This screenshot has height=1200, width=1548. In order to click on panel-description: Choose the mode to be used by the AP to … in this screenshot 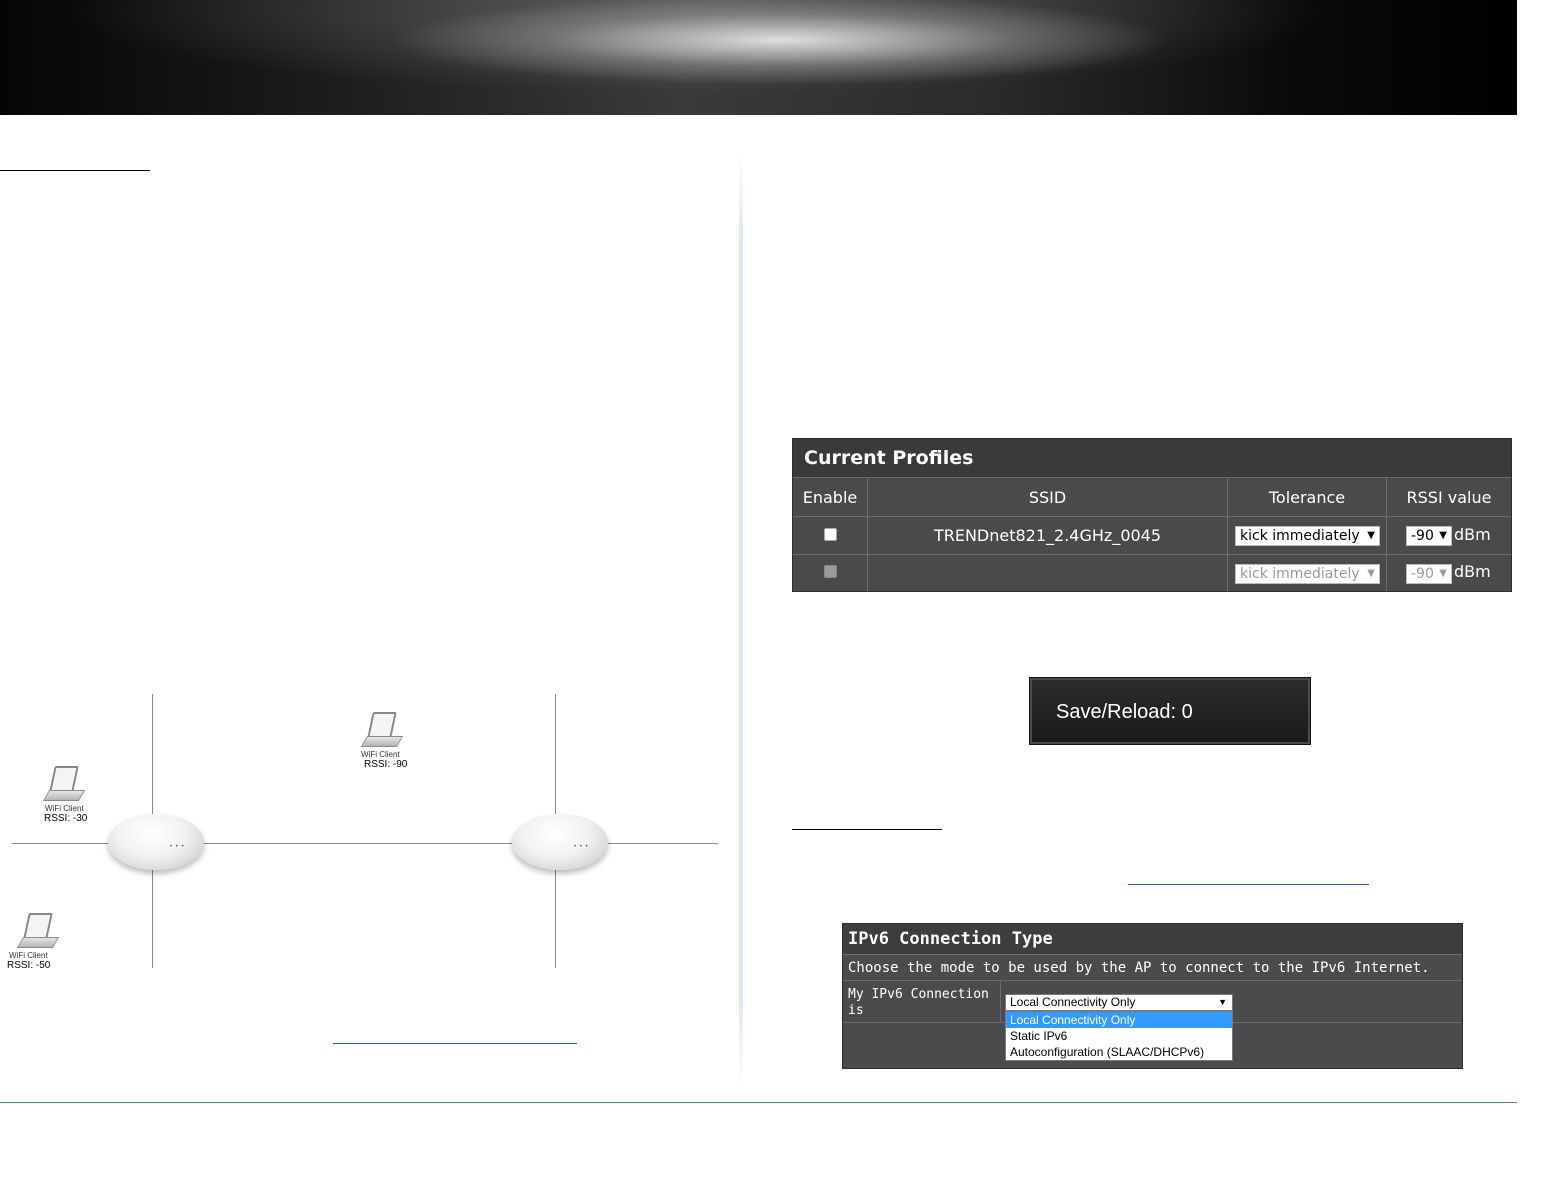, I will do `click(1152, 968)`.